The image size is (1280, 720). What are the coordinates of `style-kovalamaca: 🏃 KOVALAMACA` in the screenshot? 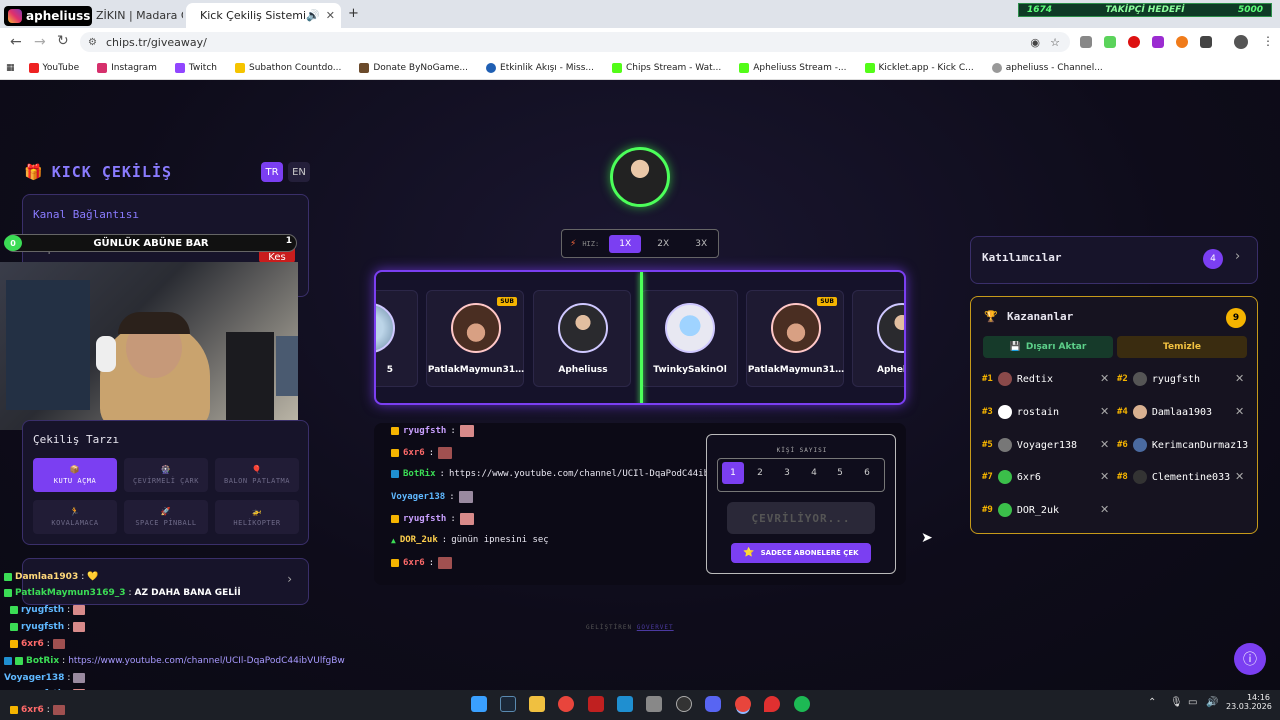 It's located at (75, 517).